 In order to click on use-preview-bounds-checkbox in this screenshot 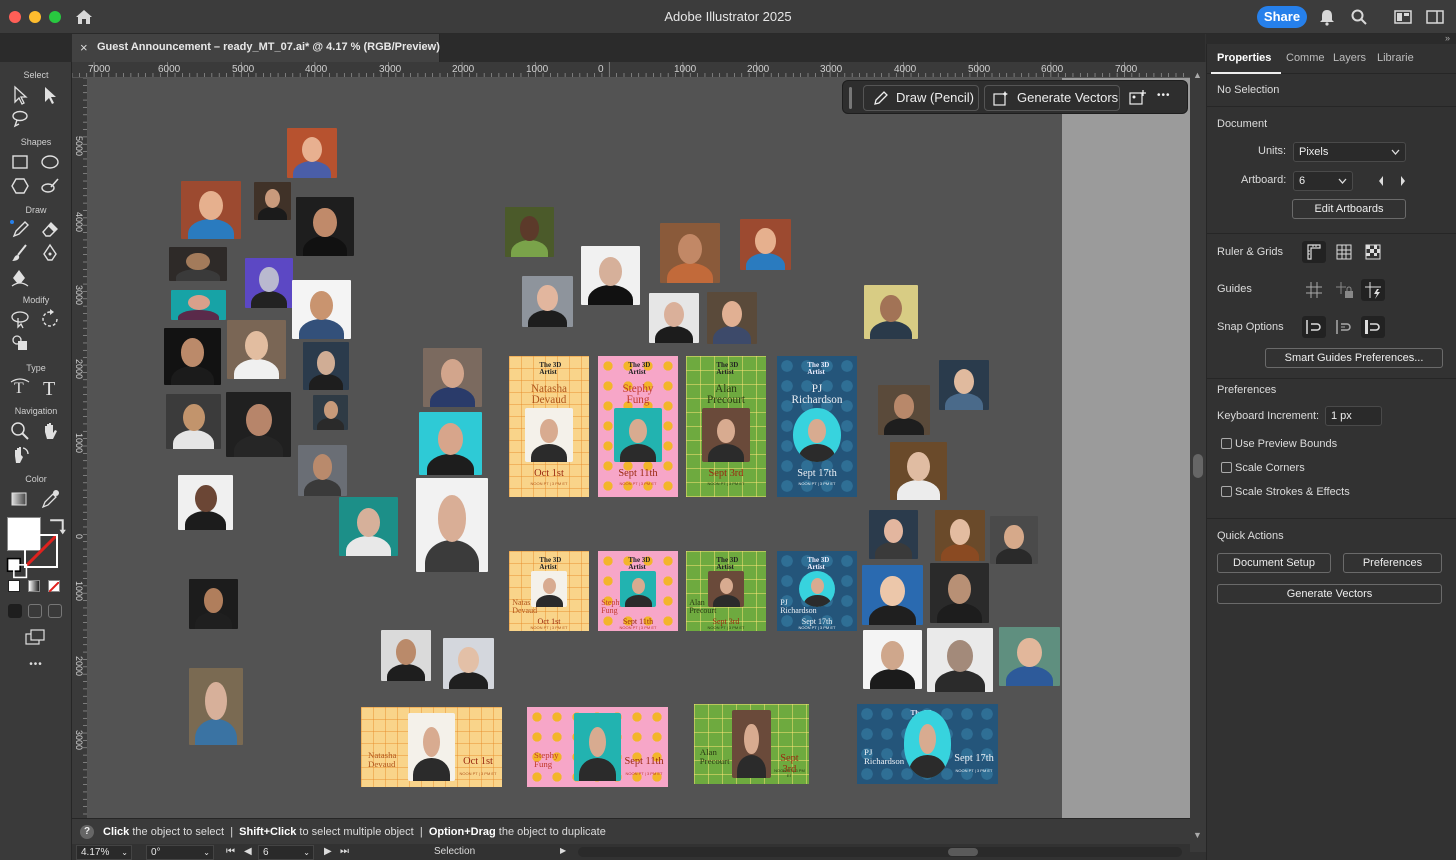, I will do `click(1226, 443)`.